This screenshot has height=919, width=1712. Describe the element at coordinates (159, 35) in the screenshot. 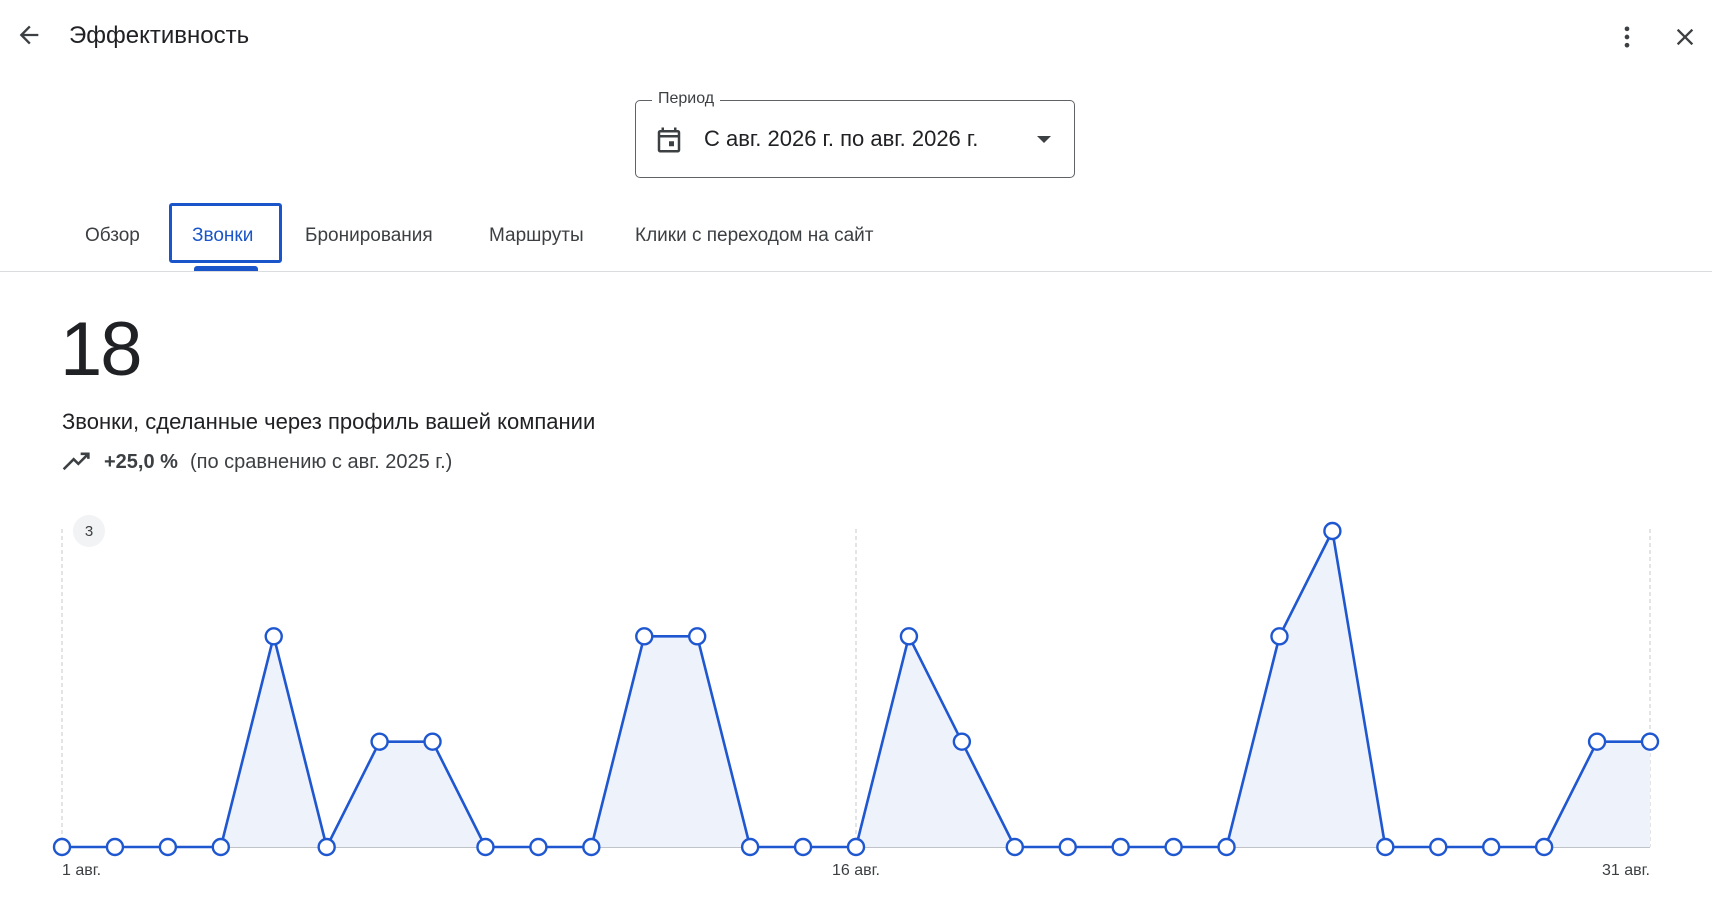

I see `page-title: Эффективность` at that location.